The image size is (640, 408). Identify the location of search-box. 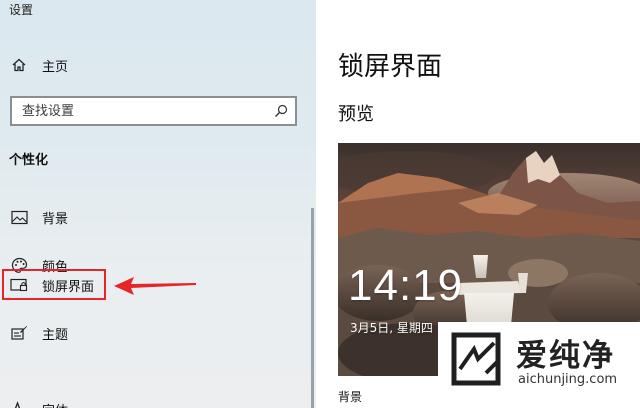
(153, 111).